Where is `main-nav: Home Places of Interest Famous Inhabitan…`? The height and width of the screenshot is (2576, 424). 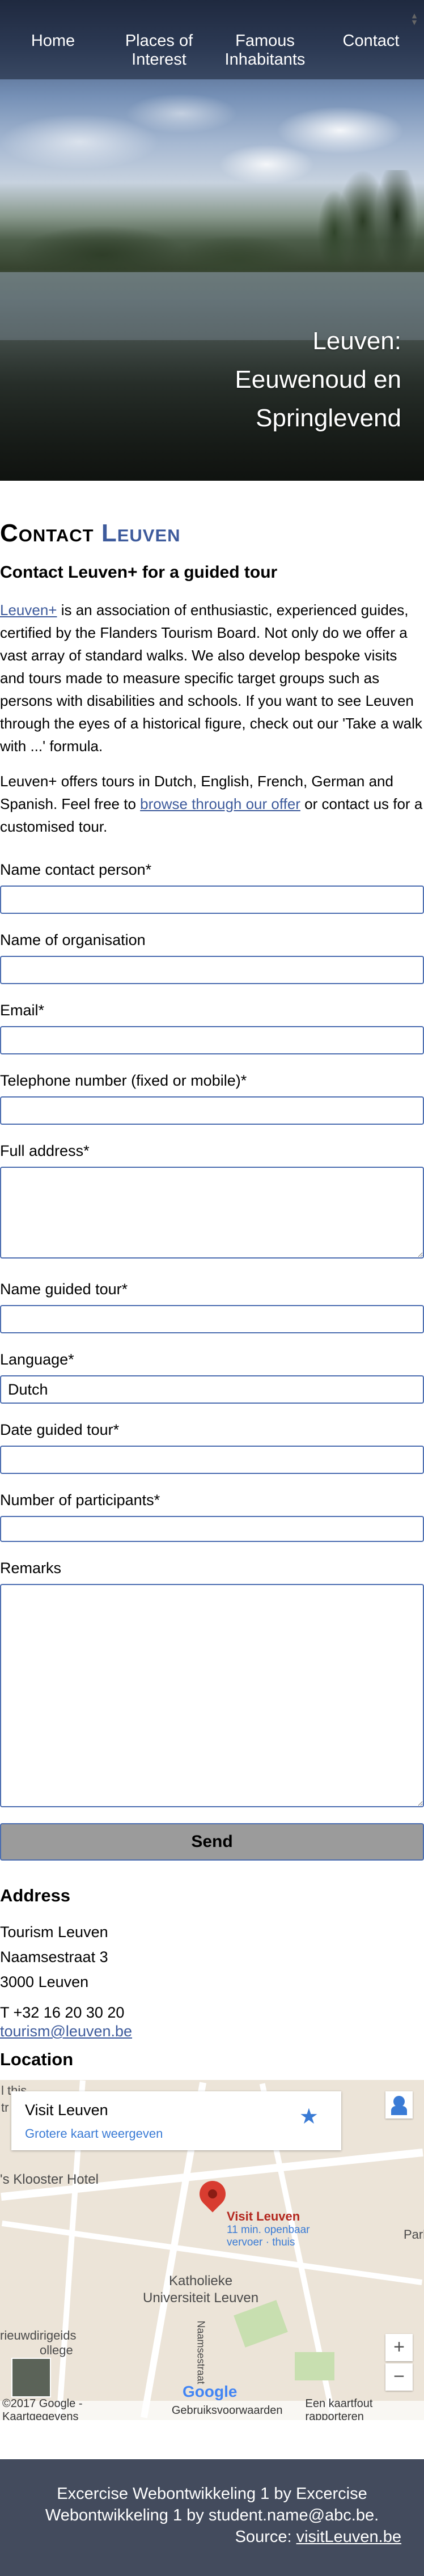
main-nav: Home Places of Interest Famous Inhabitan… is located at coordinates (212, 39).